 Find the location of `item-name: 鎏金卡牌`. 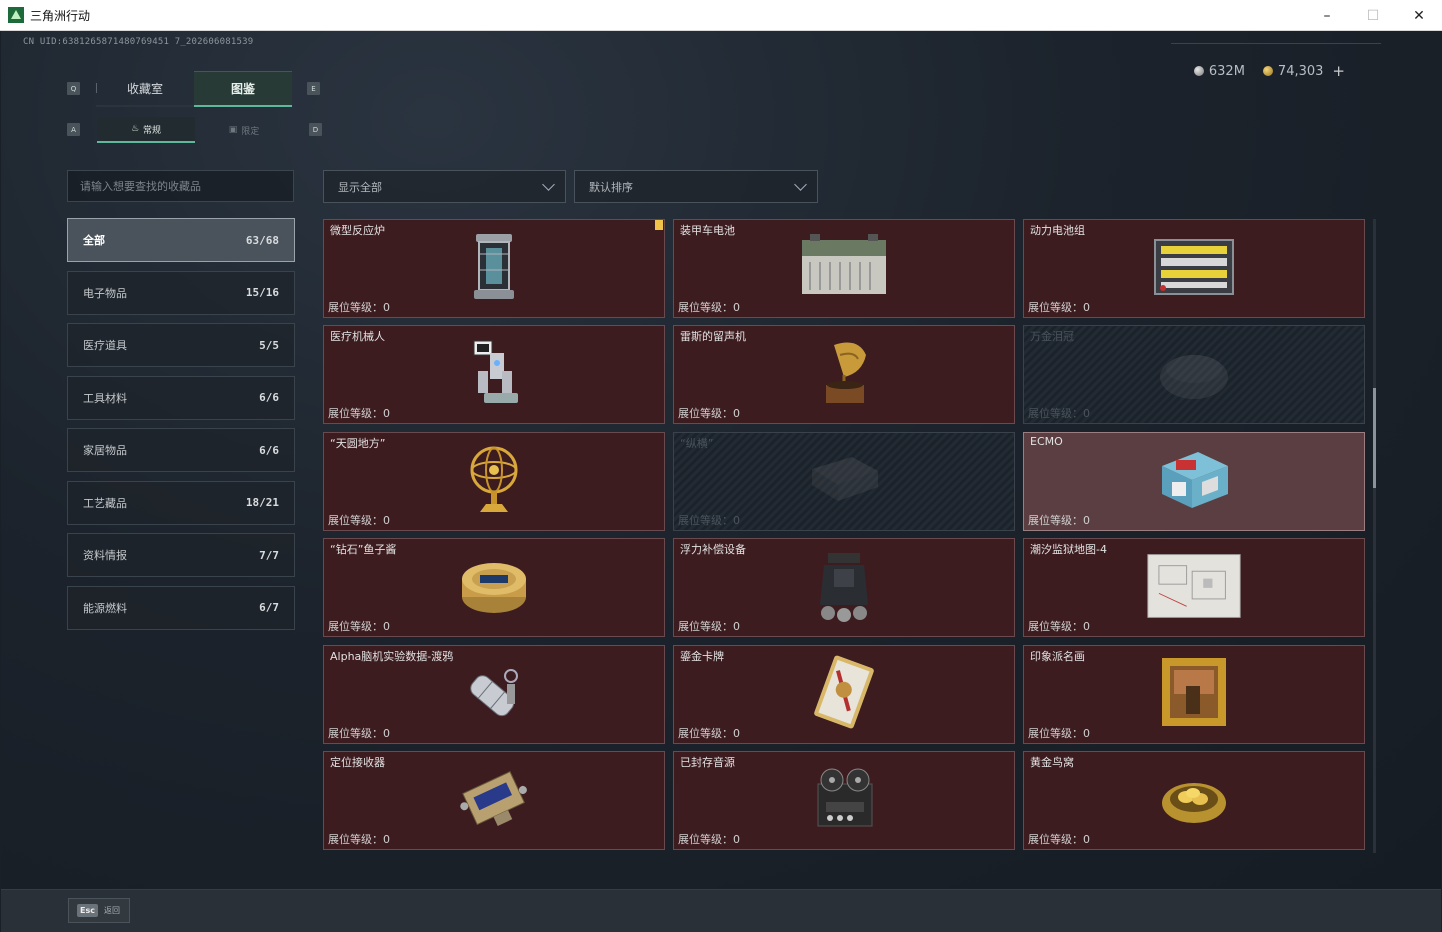

item-name: 鎏金卡牌 is located at coordinates (702, 656).